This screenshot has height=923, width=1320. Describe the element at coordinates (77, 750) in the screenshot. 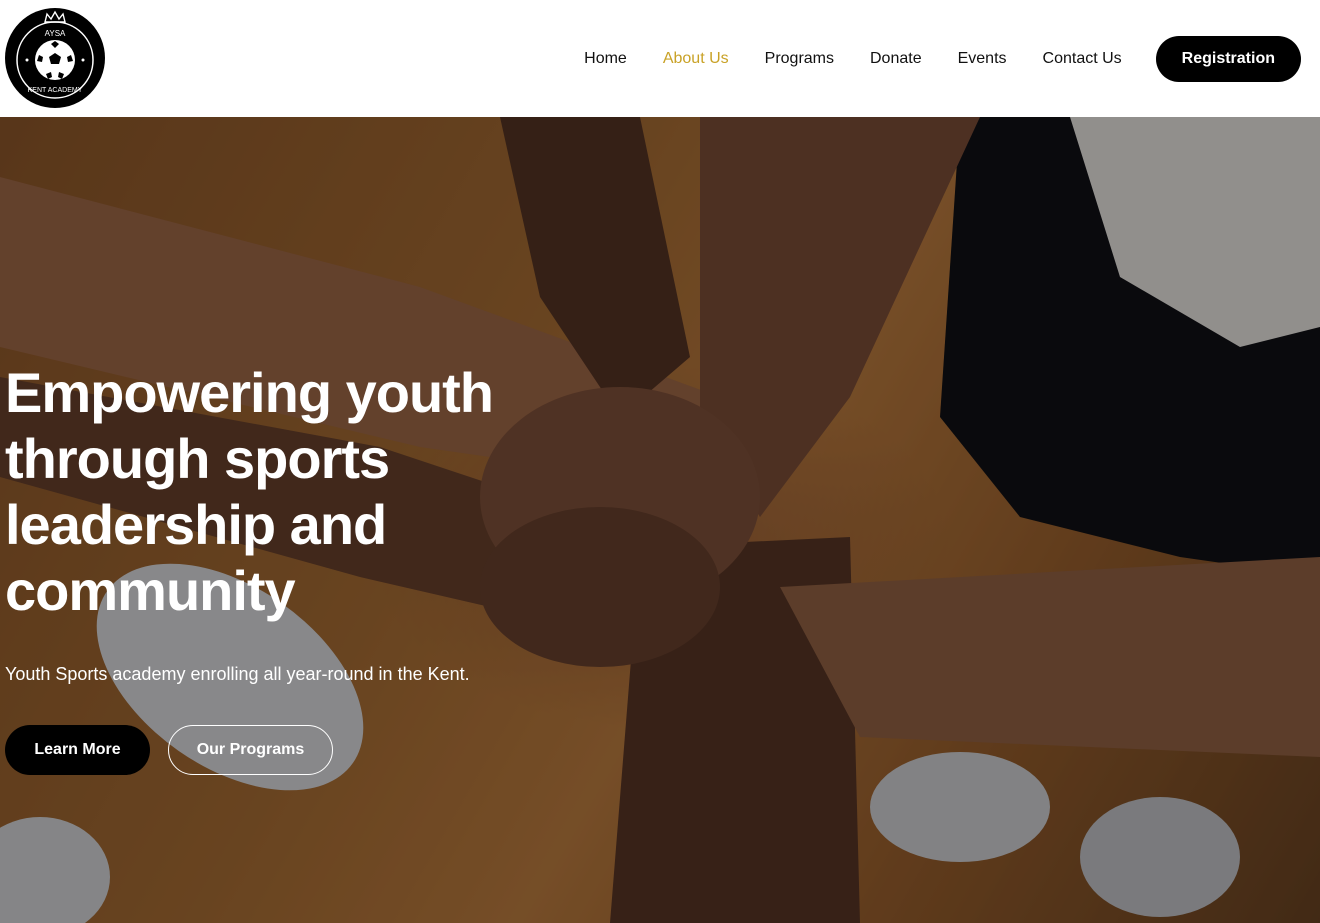

I see `learn-more-button: Learn More` at that location.